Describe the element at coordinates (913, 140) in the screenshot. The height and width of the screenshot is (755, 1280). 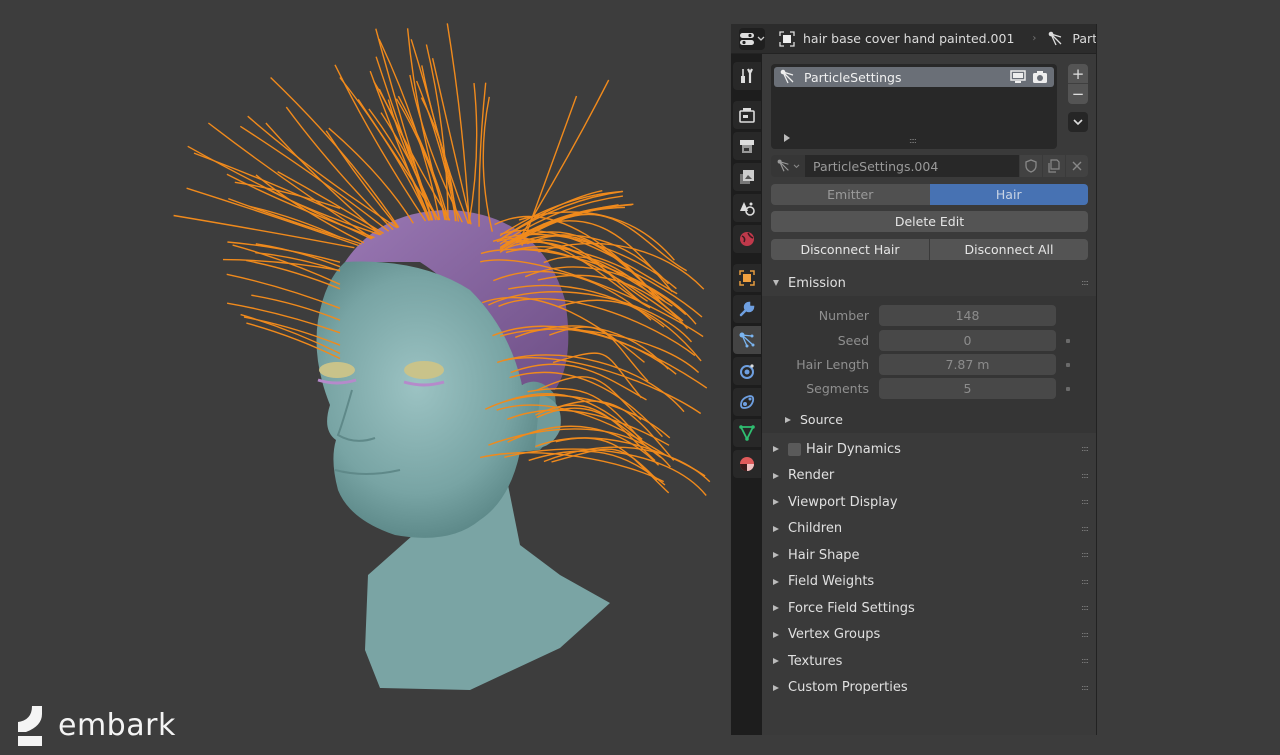
I see `list-resize-grip: ::::` at that location.